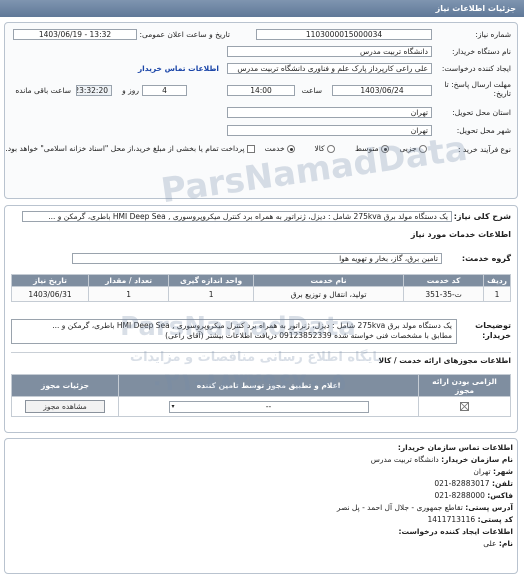 This screenshot has height=576, width=524. What do you see at coordinates (367, 148) in the screenshot?
I see `option-medium-label: متوسط` at bounding box center [367, 148].